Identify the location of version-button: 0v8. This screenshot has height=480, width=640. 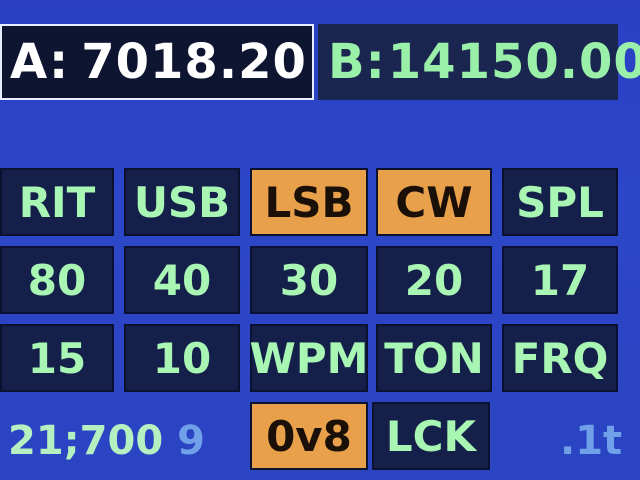
(309, 436).